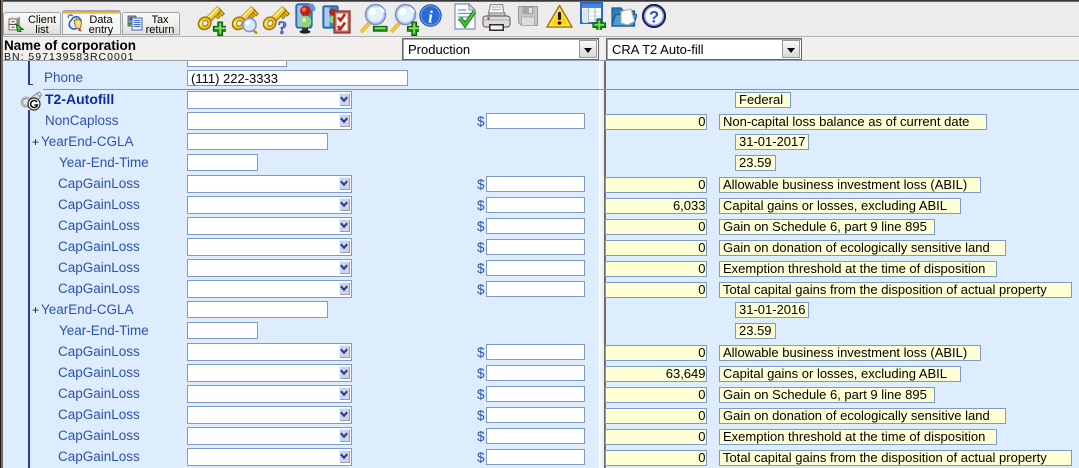 The width and height of the screenshot is (1079, 468). Describe the element at coordinates (430, 17) in the screenshot. I see `svg-text: i` at that location.